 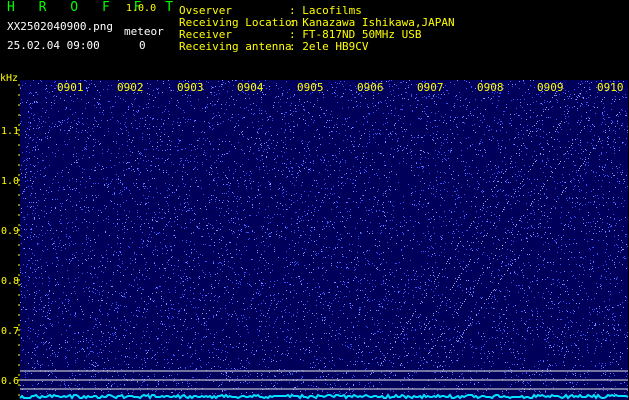 What do you see at coordinates (10, 331) in the screenshot?
I see `freq-tick-label: 0.7` at bounding box center [10, 331].